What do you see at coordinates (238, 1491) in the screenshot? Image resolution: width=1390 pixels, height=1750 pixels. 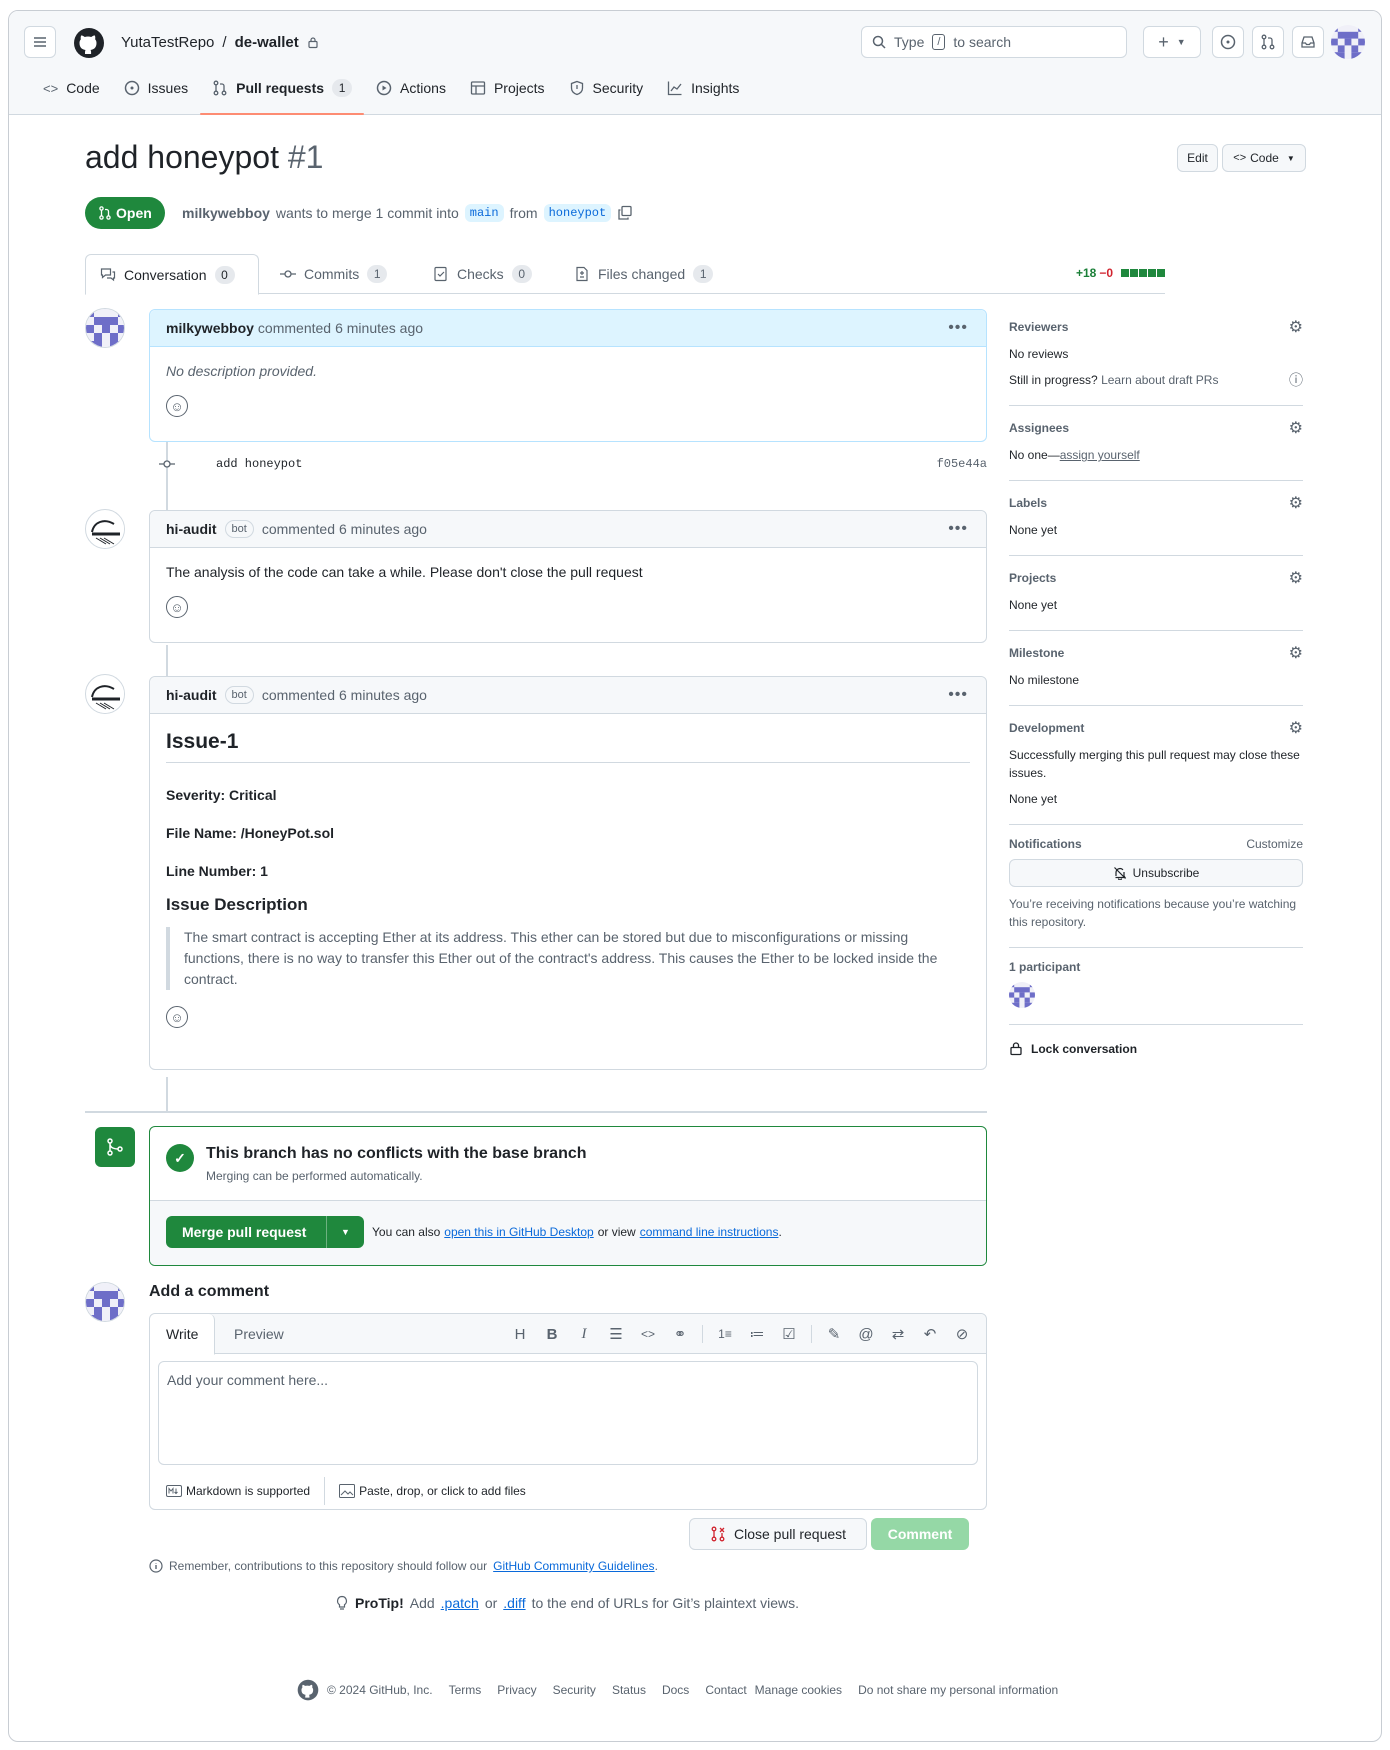 I see `markdown-supported-link: Markdown is supported` at bounding box center [238, 1491].